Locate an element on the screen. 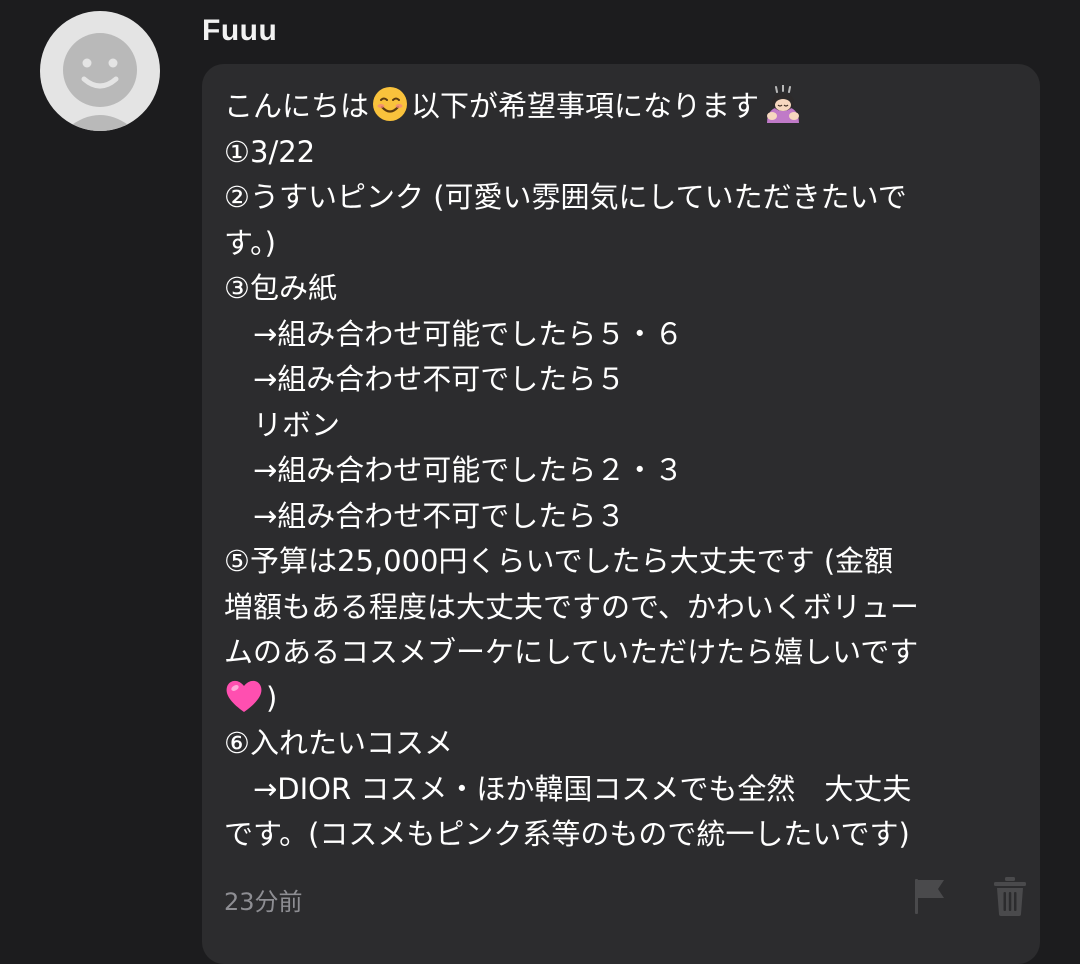 The image size is (1080, 964). flag-icon is located at coordinates (929, 896).